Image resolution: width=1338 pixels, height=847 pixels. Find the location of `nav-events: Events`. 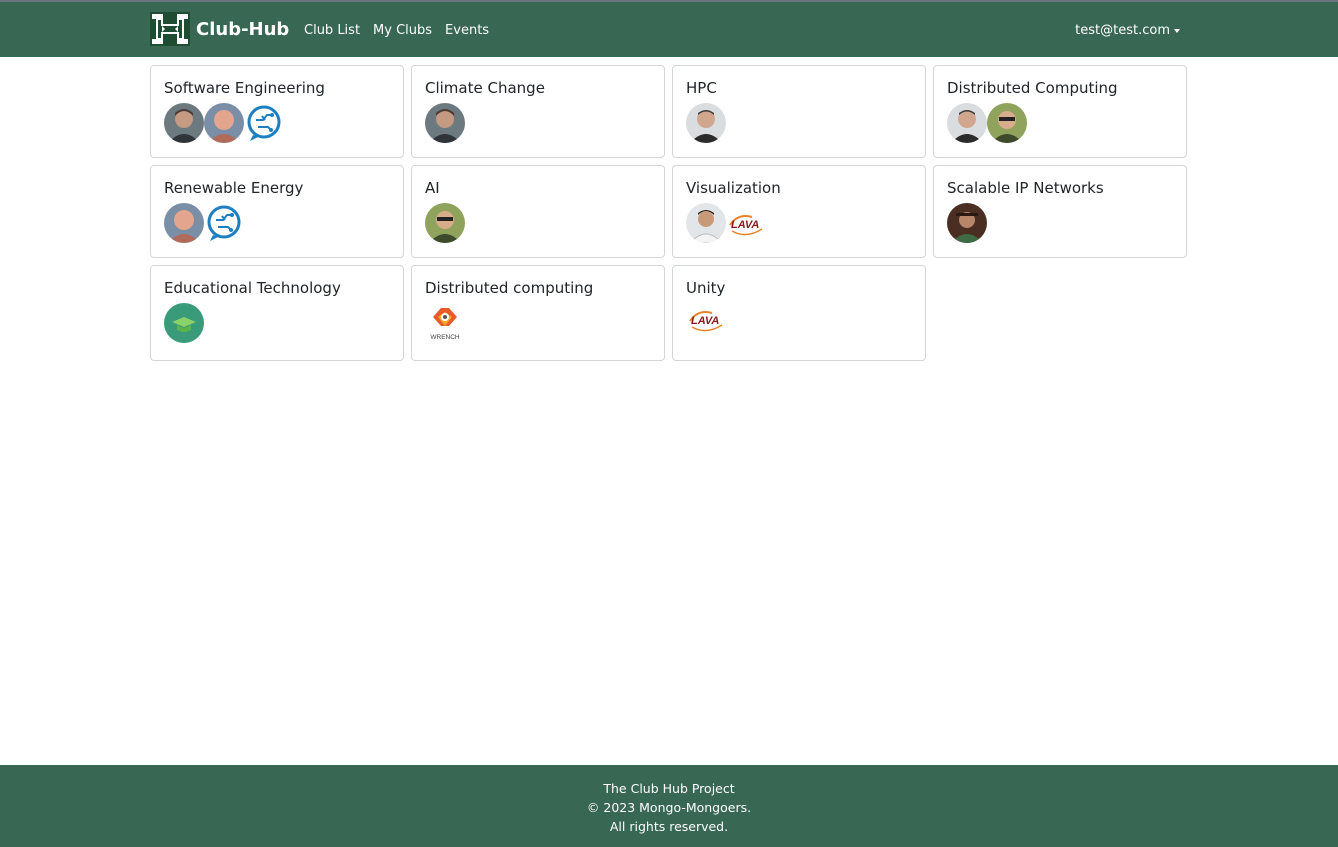

nav-events: Events is located at coordinates (467, 30).